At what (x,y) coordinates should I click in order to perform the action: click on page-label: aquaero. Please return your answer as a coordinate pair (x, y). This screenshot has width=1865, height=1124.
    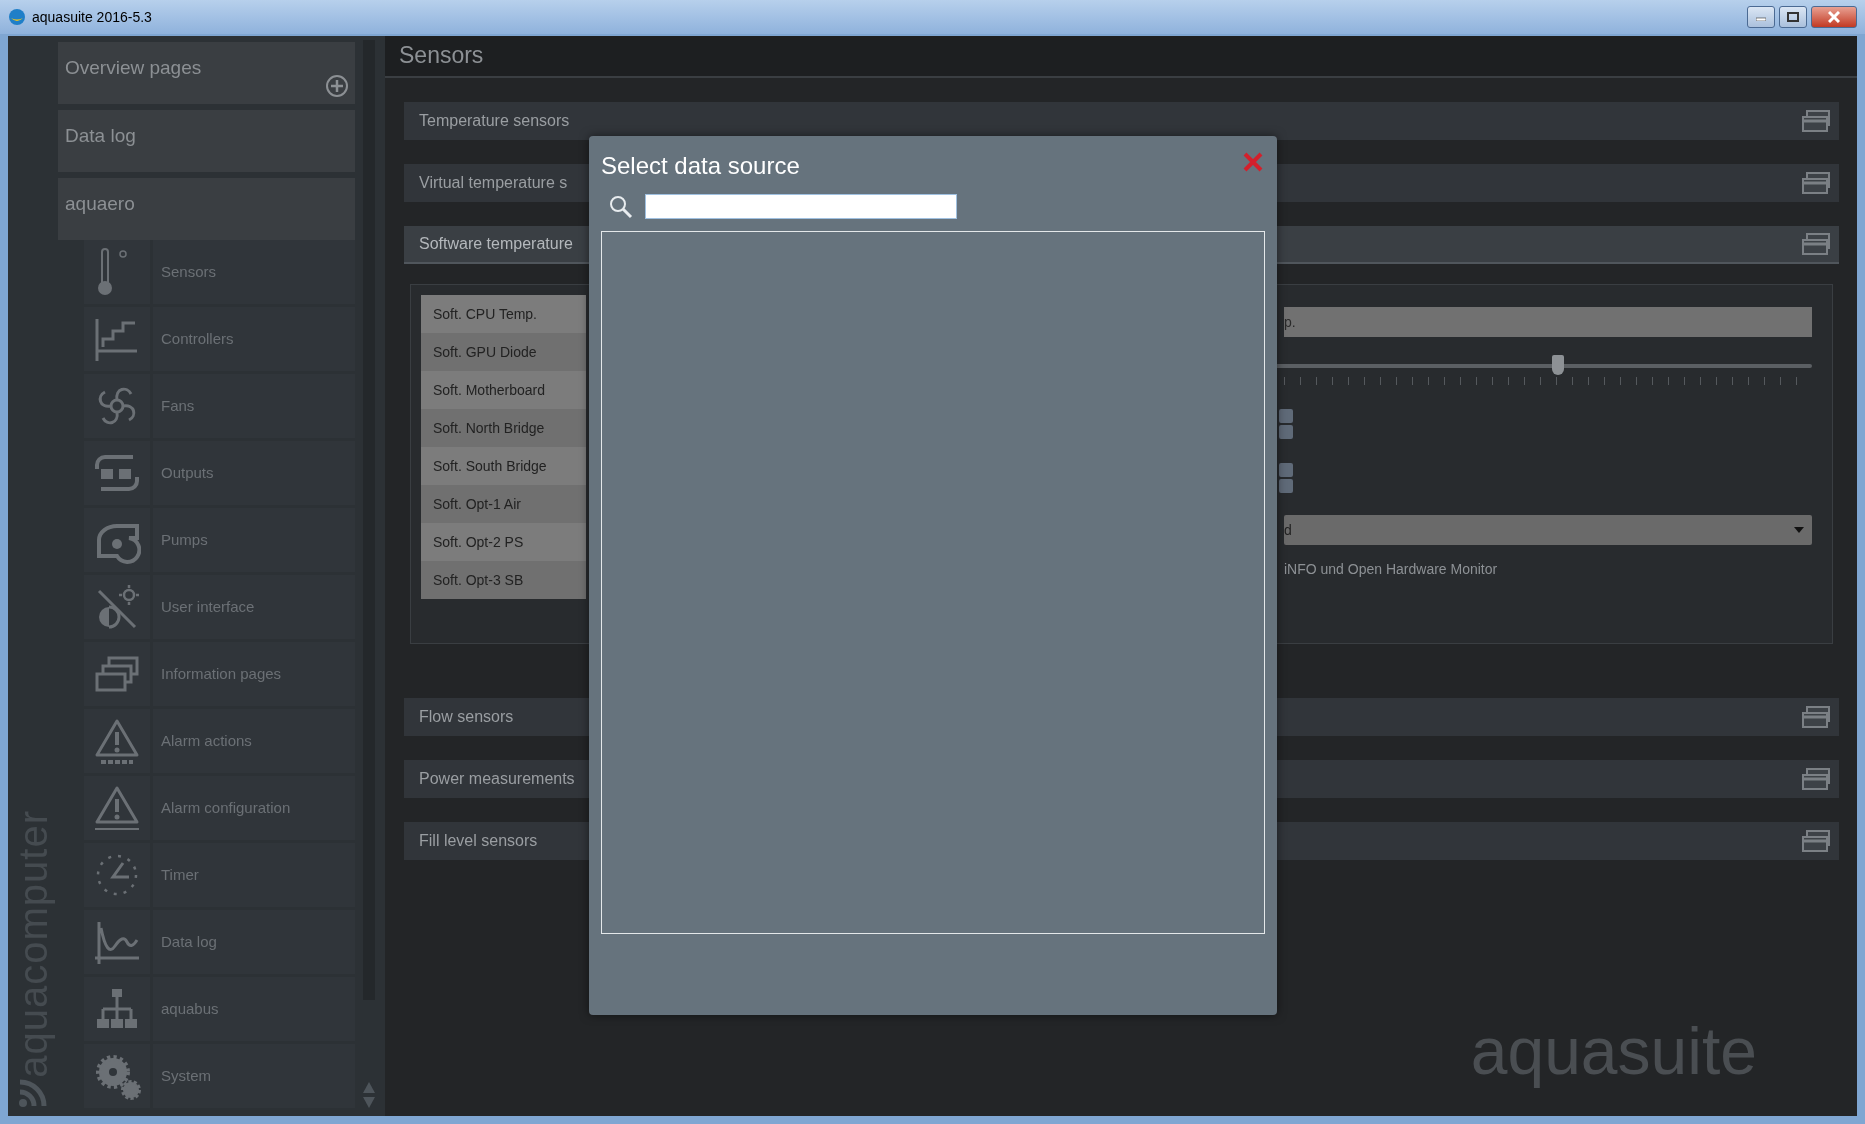
    Looking at the image, I should click on (100, 203).